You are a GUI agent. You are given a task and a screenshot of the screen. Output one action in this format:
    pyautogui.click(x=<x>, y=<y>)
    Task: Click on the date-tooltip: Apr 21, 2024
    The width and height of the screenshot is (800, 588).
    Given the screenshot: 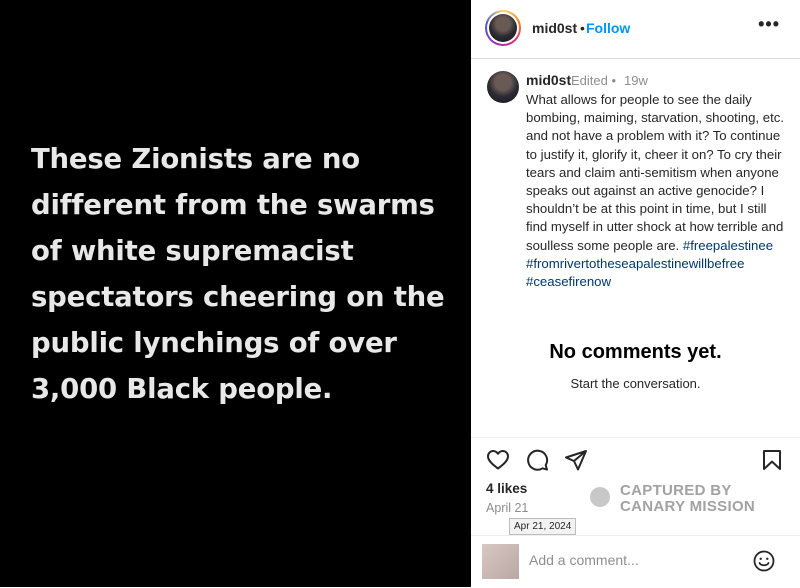 What is the action you would take?
    pyautogui.click(x=543, y=526)
    